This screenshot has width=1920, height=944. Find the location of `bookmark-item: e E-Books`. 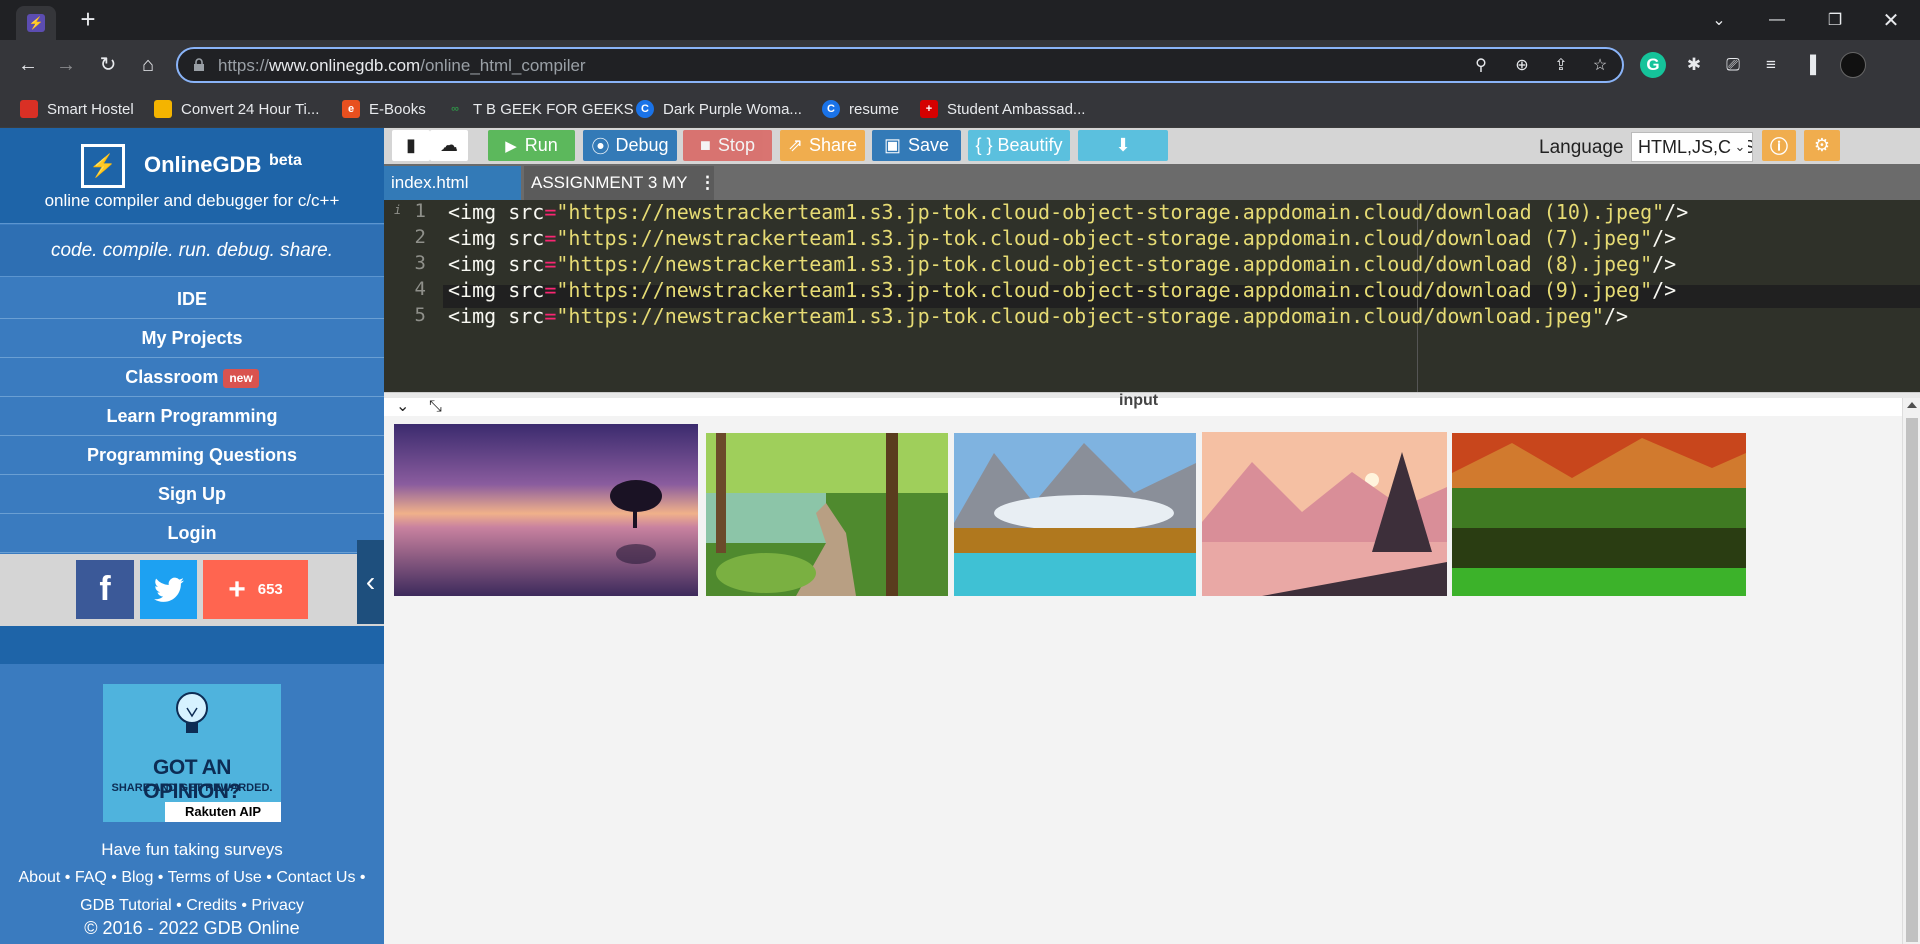

bookmark-item: e E-Books is located at coordinates (384, 109).